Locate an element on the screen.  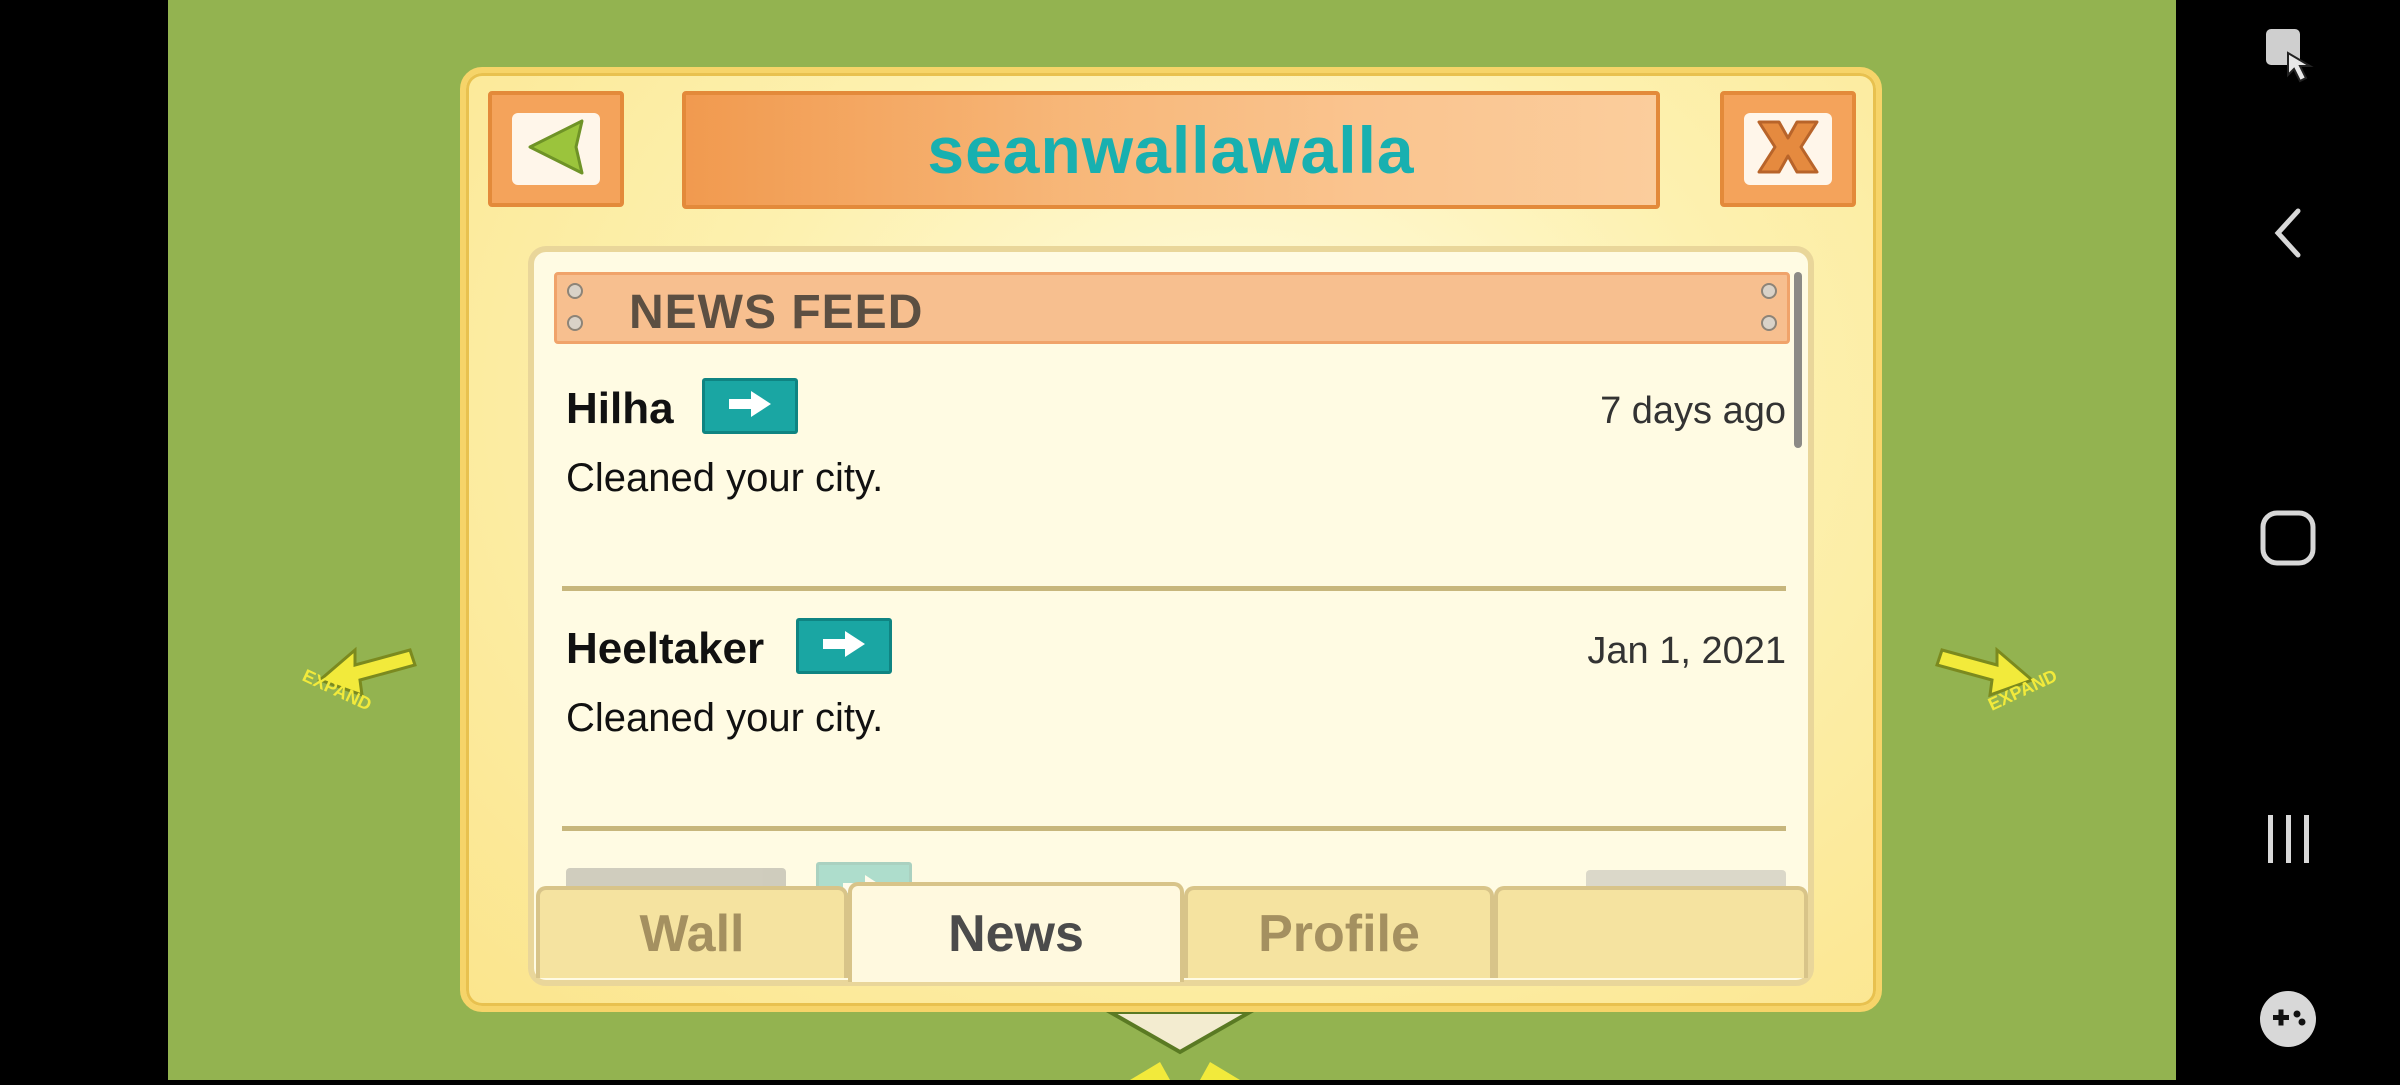
tab-label: Profile is located at coordinates (1339, 934).